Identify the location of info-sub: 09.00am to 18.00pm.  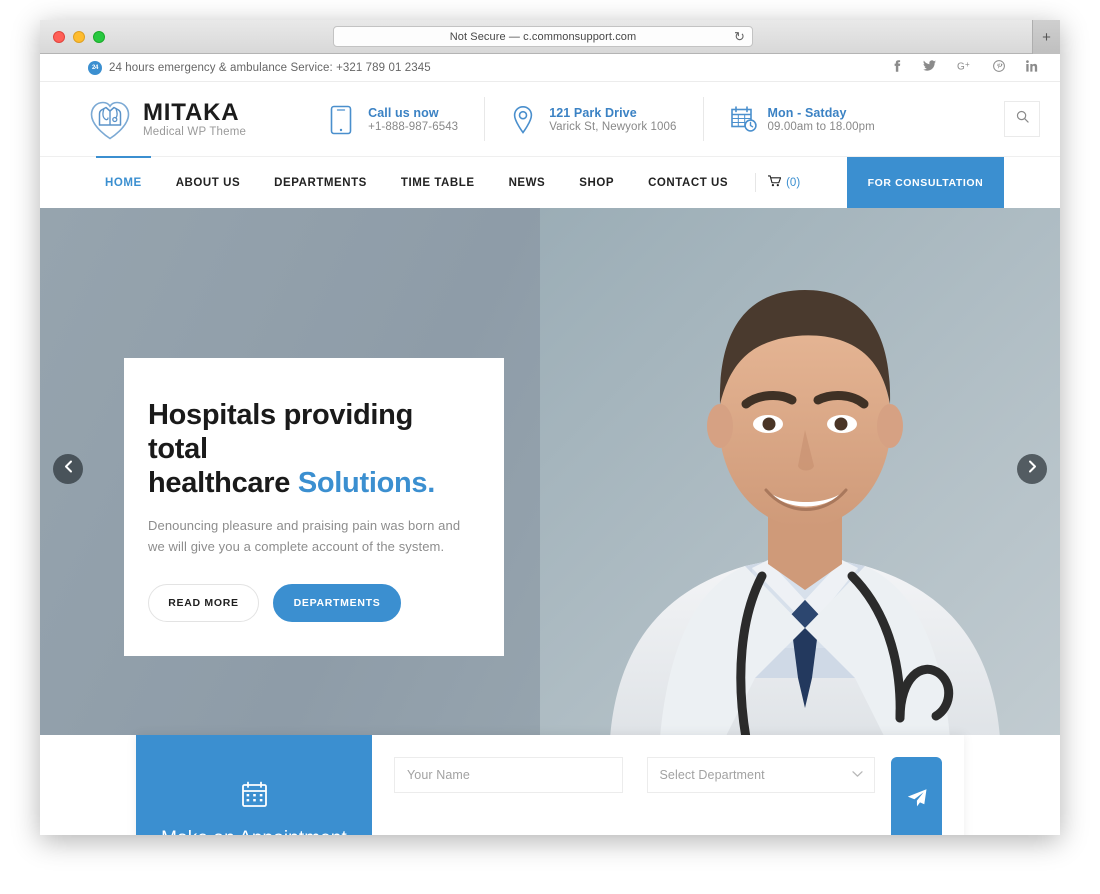
(821, 127).